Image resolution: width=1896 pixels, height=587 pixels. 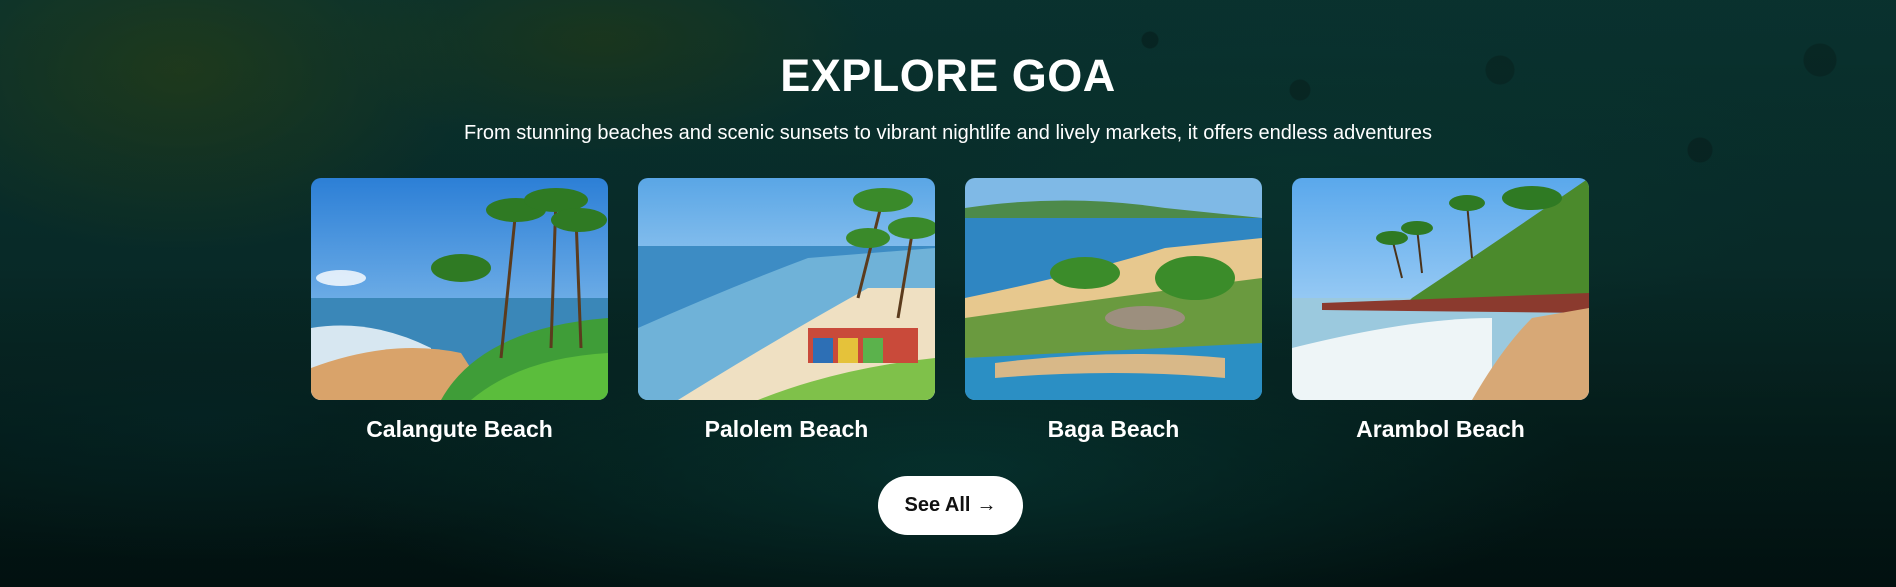 I want to click on destination-card: Calangute Beach, so click(x=459, y=310).